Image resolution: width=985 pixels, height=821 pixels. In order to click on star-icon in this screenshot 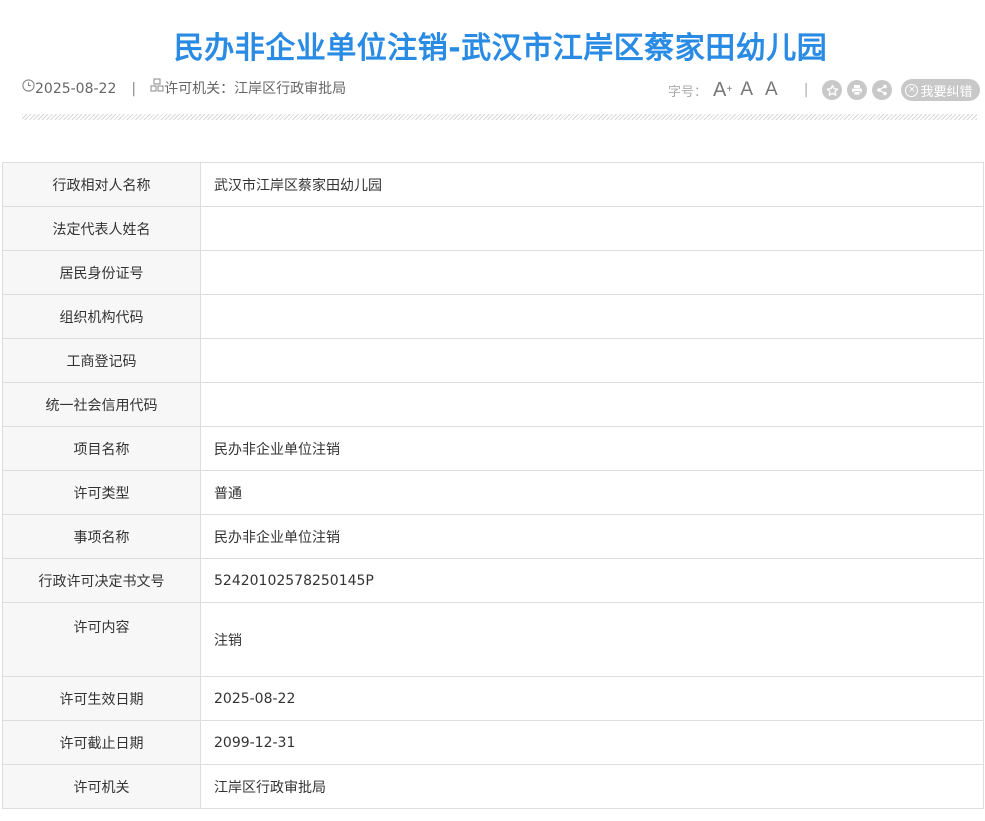, I will do `click(832, 90)`.